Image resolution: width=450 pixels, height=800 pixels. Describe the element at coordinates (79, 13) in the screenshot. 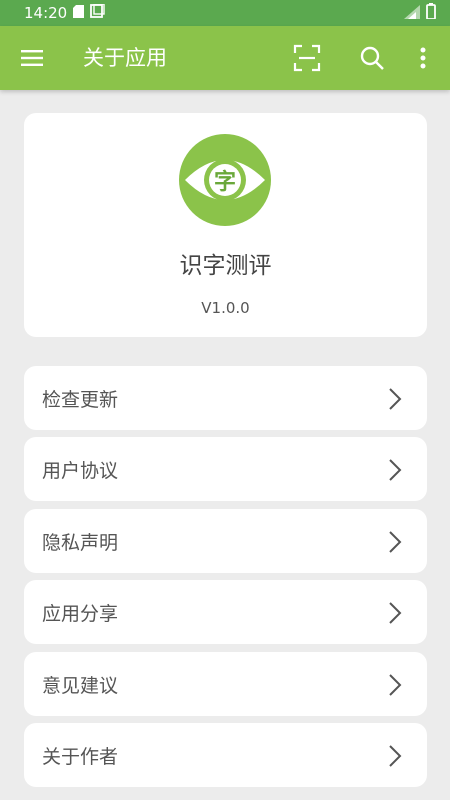

I see `sd-card-icon` at that location.